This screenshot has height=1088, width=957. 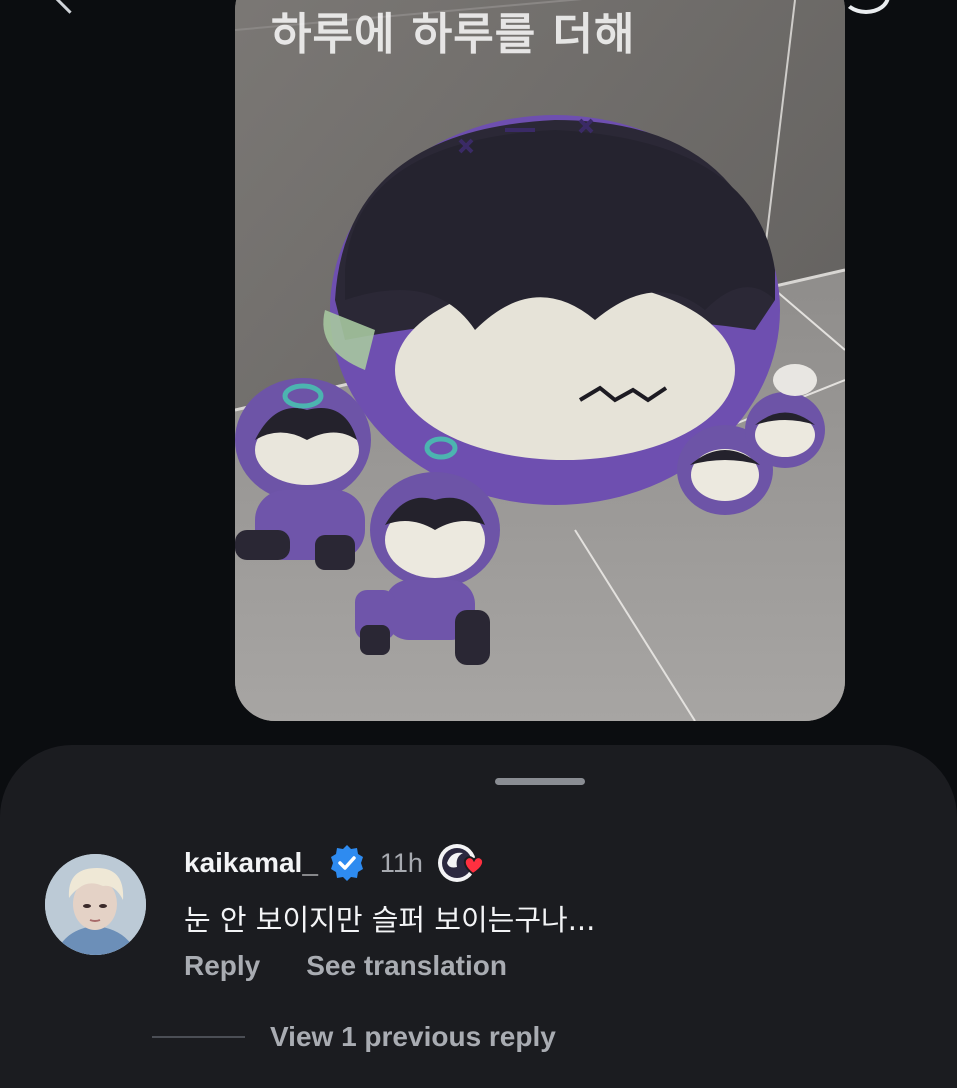 I want to click on avatar, so click(x=95, y=904).